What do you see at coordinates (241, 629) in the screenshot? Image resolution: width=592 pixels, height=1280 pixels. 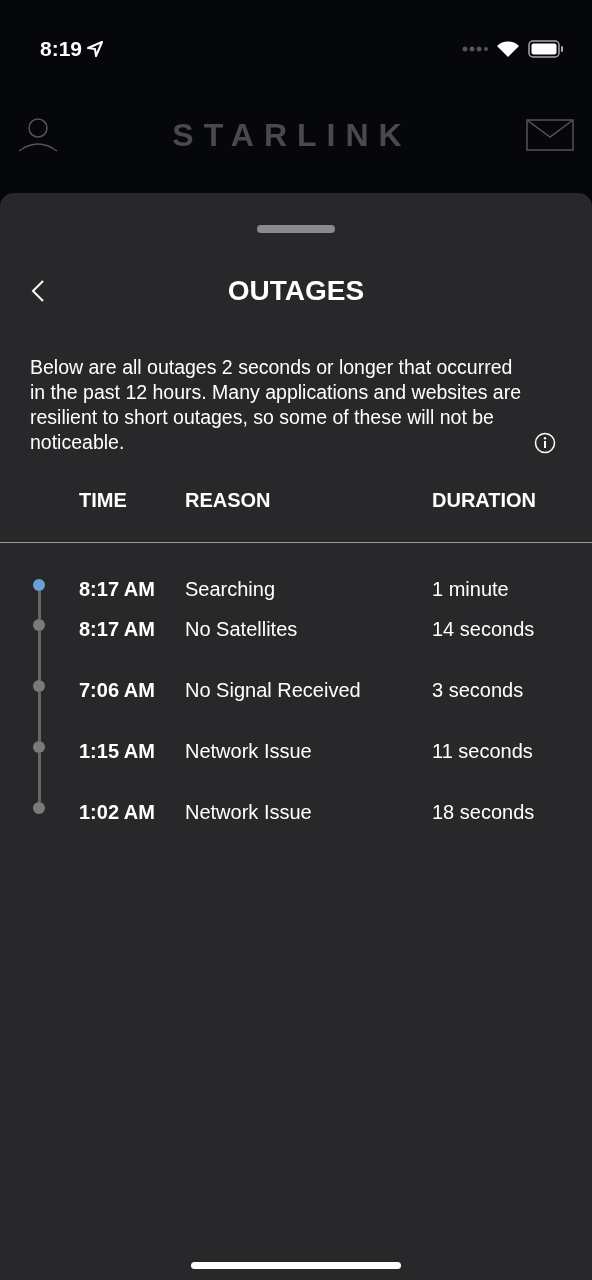 I see `reason-text: No Satellites` at bounding box center [241, 629].